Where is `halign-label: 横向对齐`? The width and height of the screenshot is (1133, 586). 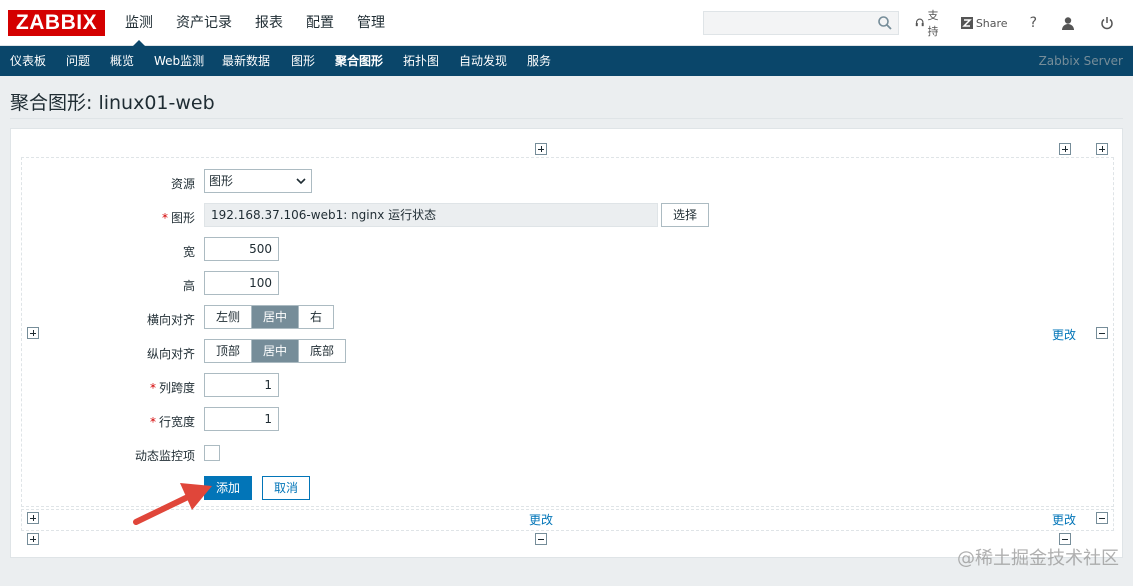 halign-label: 横向对齐 is located at coordinates (170, 320).